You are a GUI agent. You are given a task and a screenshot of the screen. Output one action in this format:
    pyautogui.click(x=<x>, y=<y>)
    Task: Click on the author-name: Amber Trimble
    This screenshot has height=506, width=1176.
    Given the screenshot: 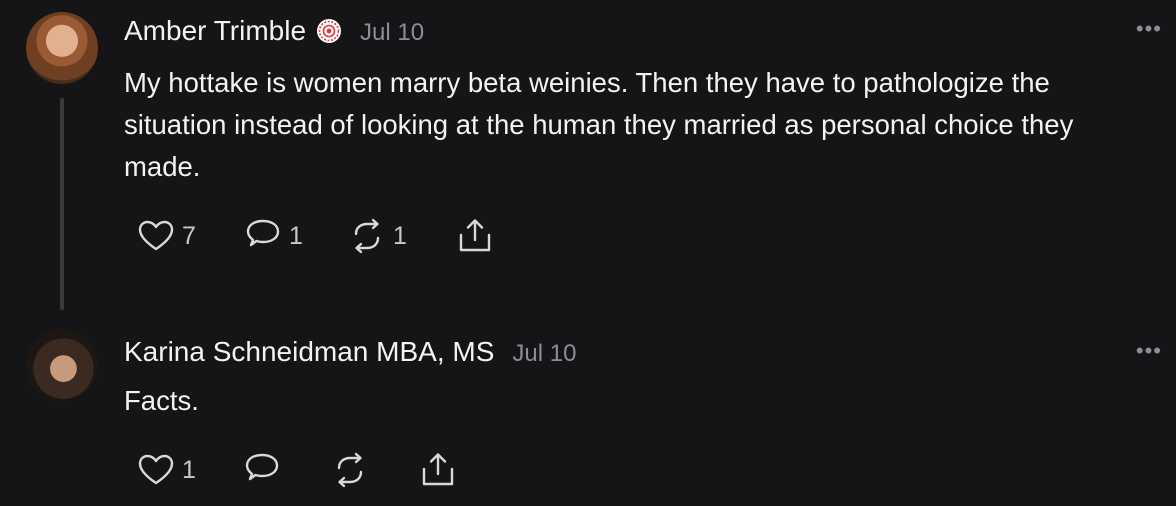 What is the action you would take?
    pyautogui.click(x=215, y=31)
    